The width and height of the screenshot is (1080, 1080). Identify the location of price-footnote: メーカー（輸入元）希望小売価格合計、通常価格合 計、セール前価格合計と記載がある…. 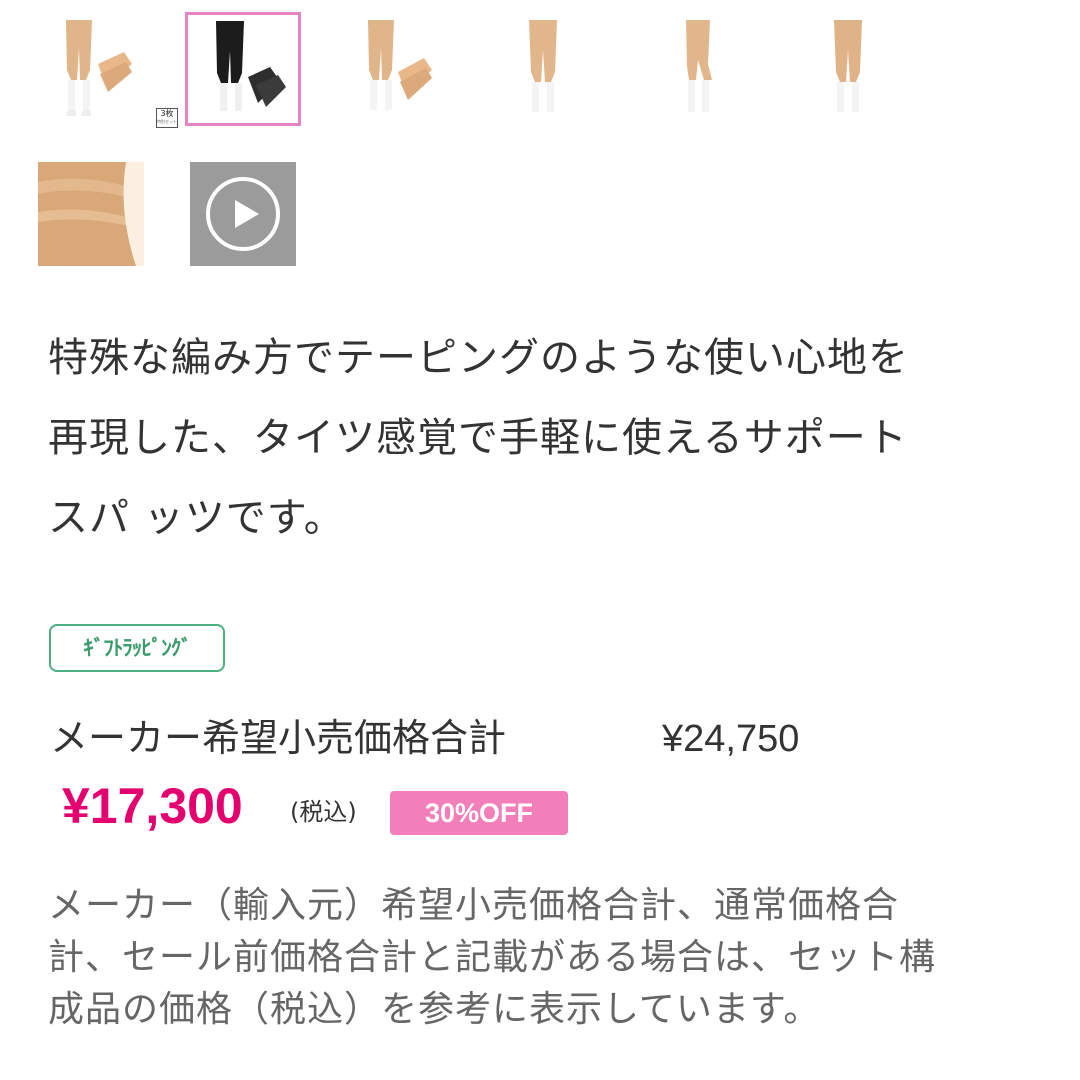
(492, 957).